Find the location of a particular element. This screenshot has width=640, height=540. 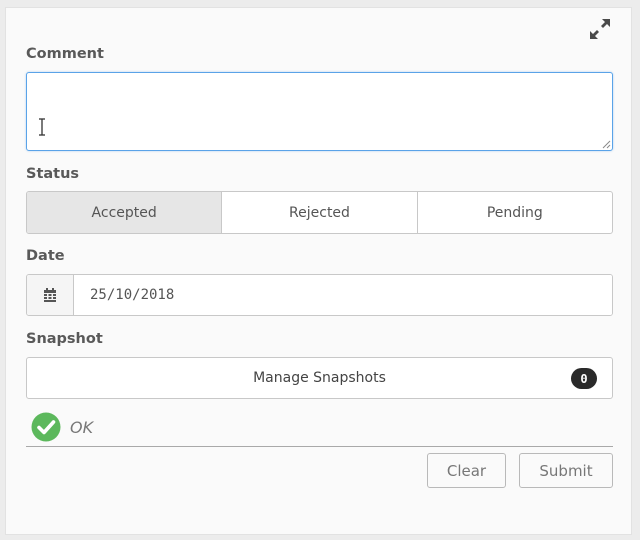

status-option-rejected: Rejected is located at coordinates (320, 212).